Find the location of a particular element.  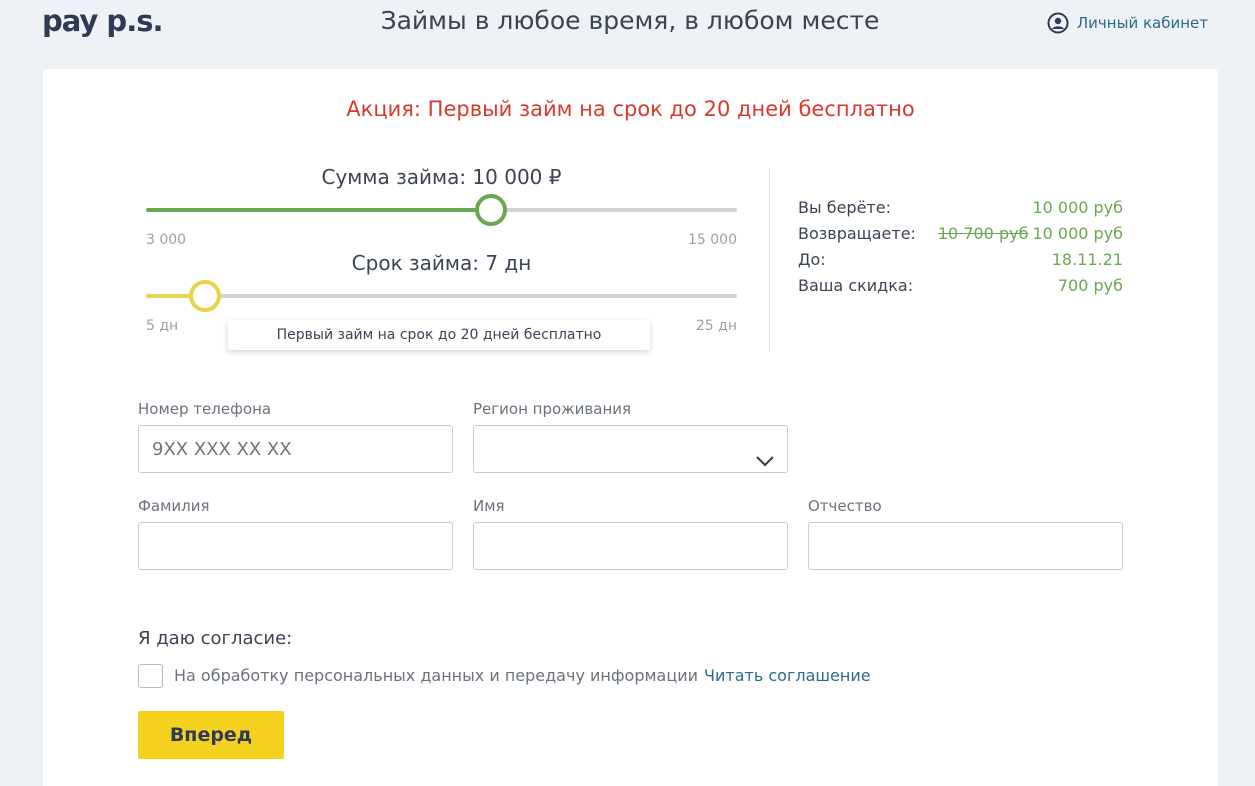

patronymic-label: Отчество is located at coordinates (845, 506).